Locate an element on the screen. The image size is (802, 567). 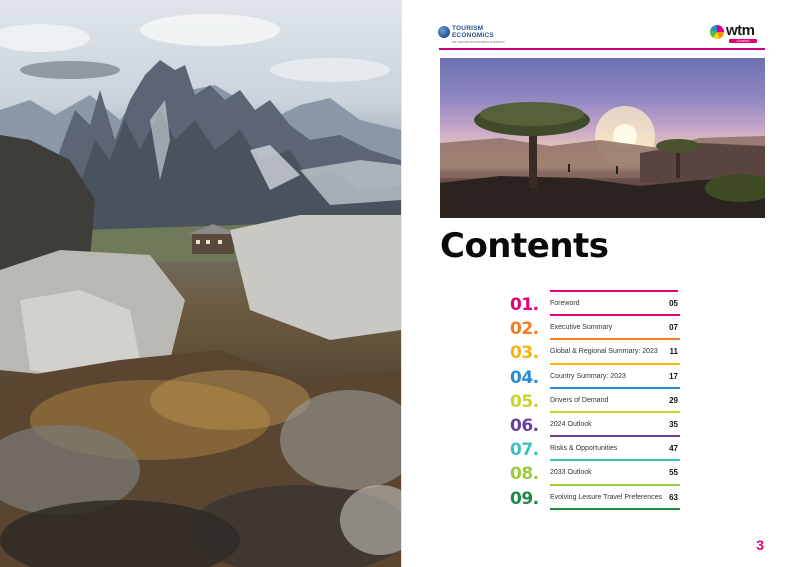
toc-entry-title: Country Summary: 2023 is located at coordinates (588, 376).